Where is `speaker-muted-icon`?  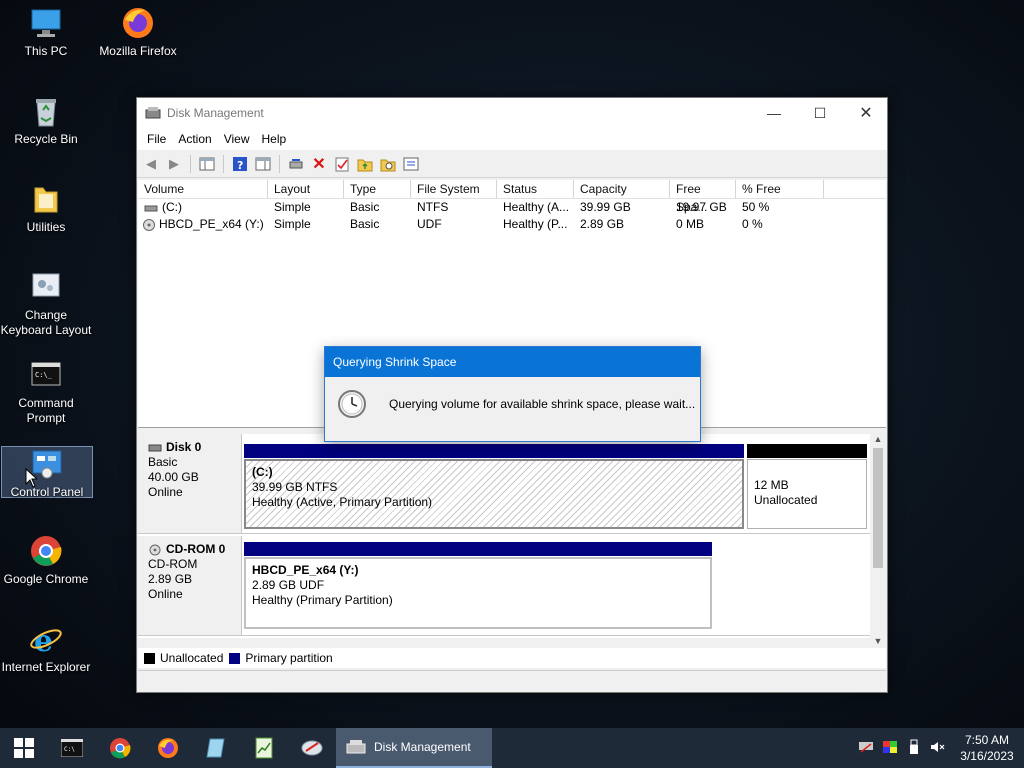
speaker-muted-icon is located at coordinates (938, 748).